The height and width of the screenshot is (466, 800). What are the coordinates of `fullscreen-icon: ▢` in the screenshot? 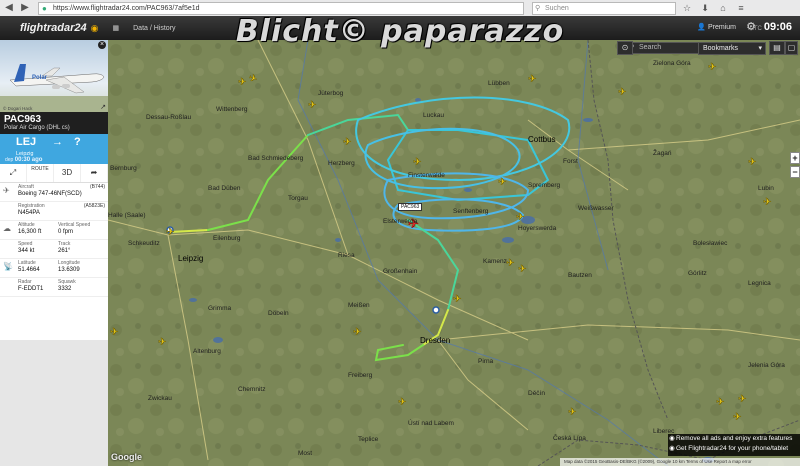 It's located at (791, 48).